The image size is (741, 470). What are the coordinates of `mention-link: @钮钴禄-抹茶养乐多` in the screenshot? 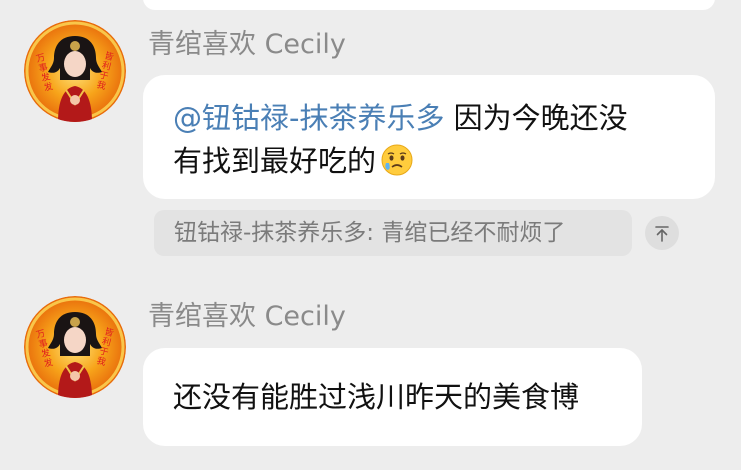 It's located at (308, 118).